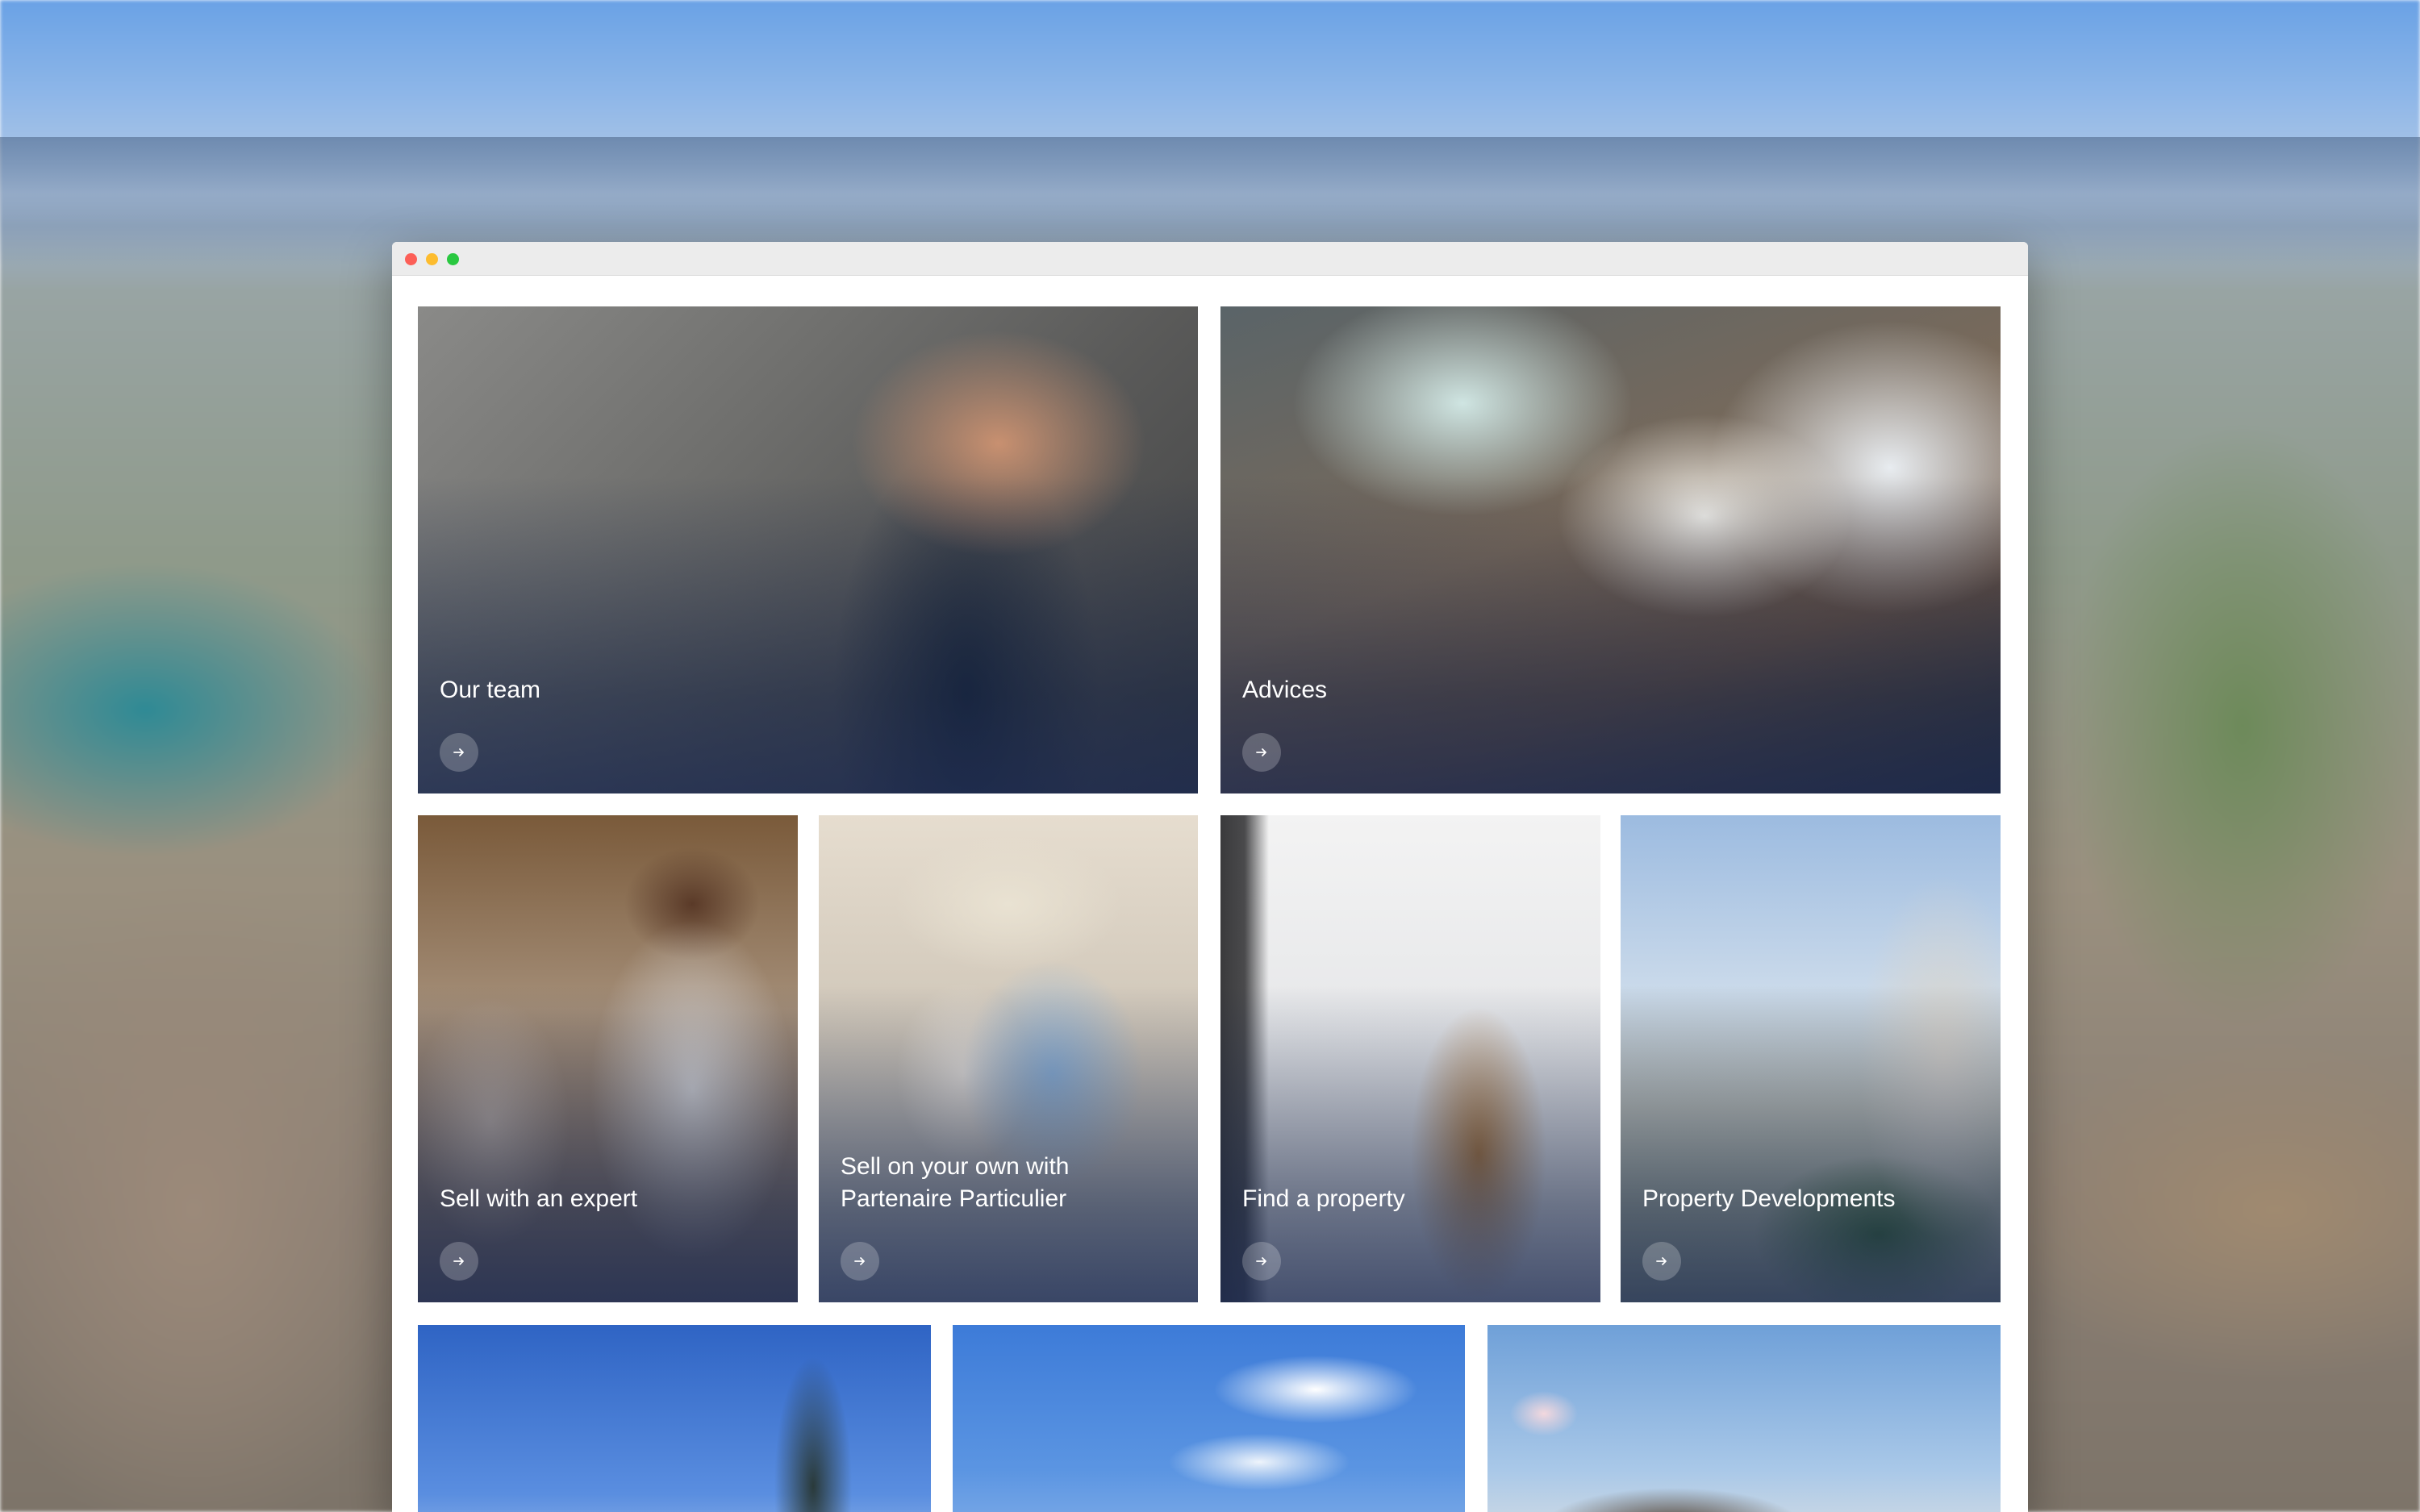 The image size is (2420, 1512). I want to click on card-our-team: Our team, so click(808, 549).